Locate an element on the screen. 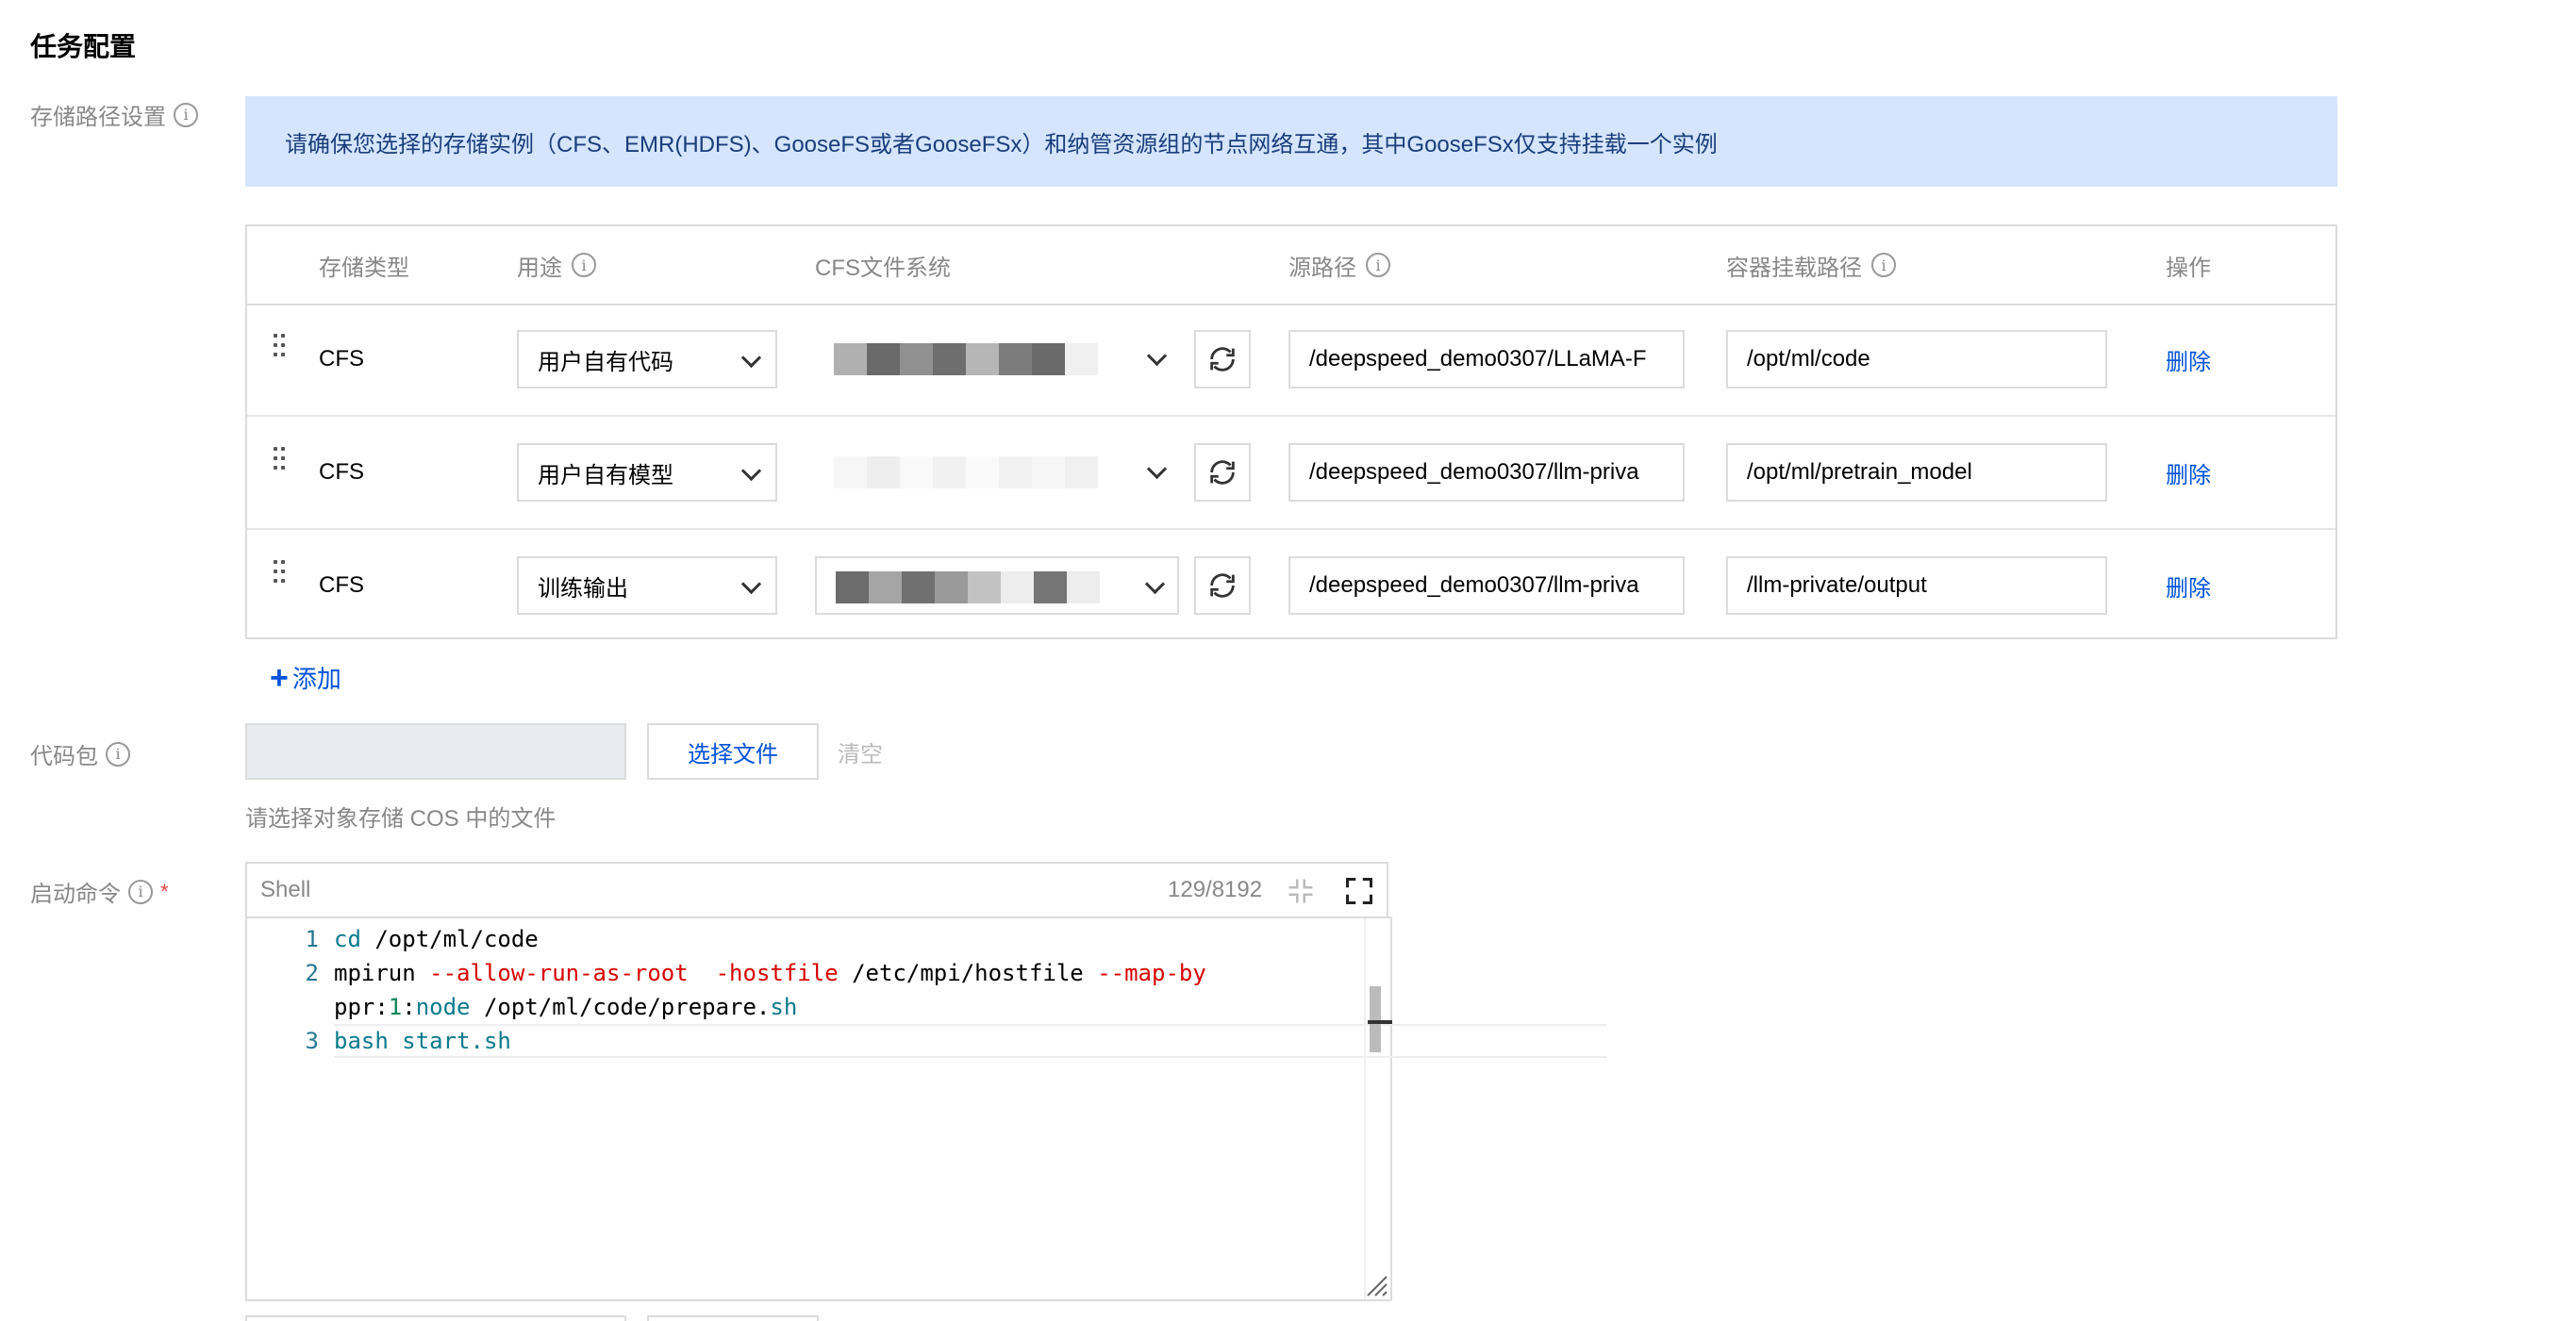 The image size is (2576, 1321). code-token: cd is located at coordinates (348, 939).